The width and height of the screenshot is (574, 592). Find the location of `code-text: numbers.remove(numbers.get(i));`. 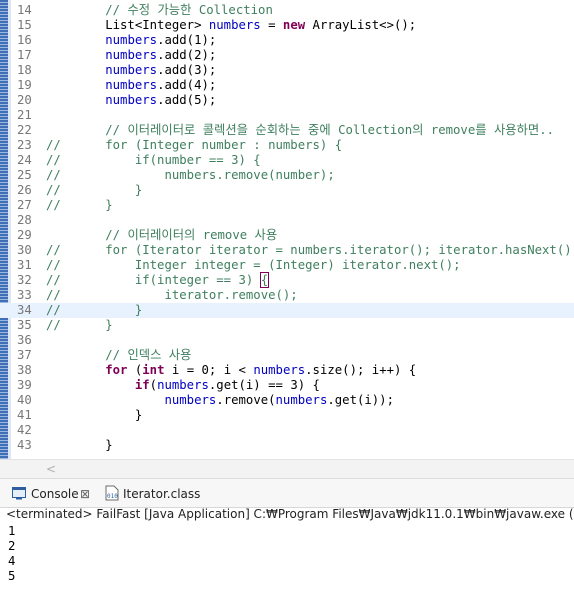

code-text: numbers.remove(numbers.get(i)); is located at coordinates (220, 400).